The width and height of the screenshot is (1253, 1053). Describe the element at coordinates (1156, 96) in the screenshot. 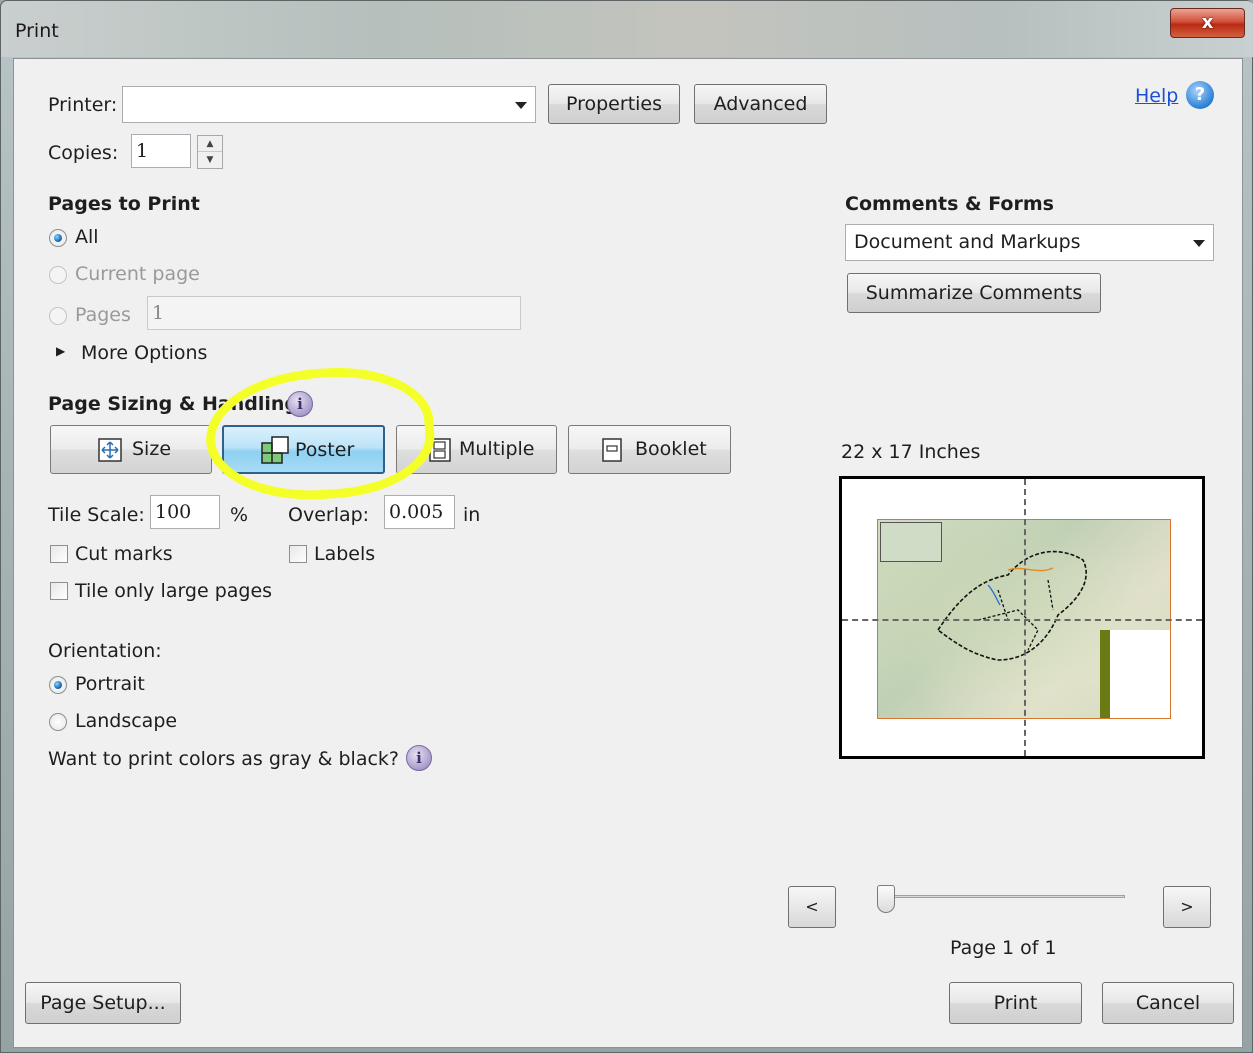

I see `help-link: Help` at that location.